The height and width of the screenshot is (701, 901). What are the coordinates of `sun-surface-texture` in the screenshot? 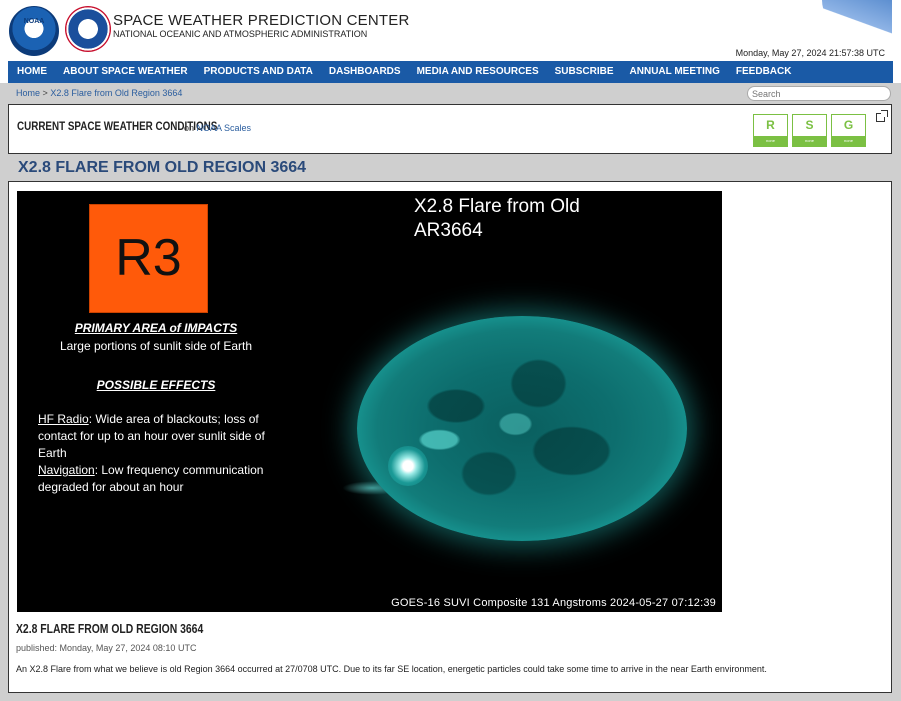 It's located at (522, 428).